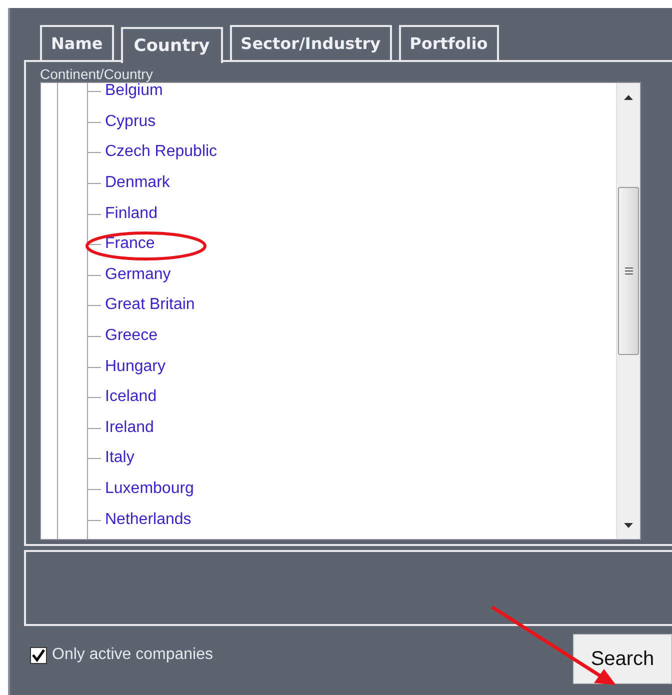 Image resolution: width=672 pixels, height=695 pixels. What do you see at coordinates (628, 97) in the screenshot?
I see `up-arrow-icon` at bounding box center [628, 97].